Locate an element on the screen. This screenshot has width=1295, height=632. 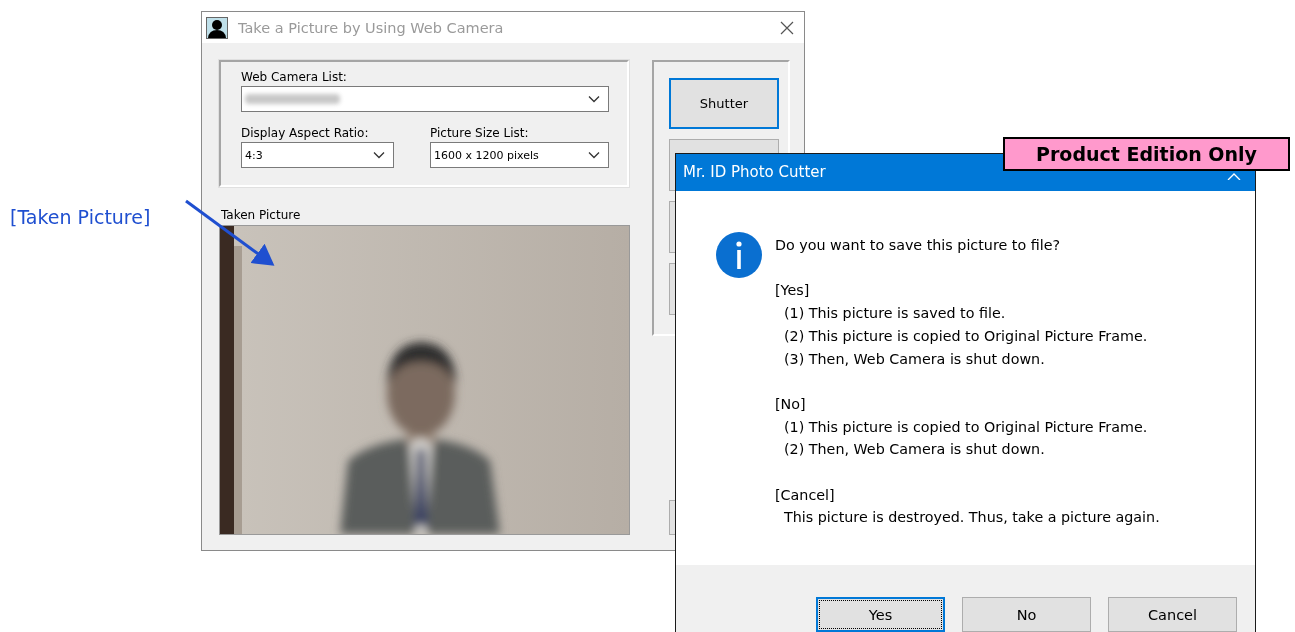
dropdown: 4:3 is located at coordinates (317, 155).